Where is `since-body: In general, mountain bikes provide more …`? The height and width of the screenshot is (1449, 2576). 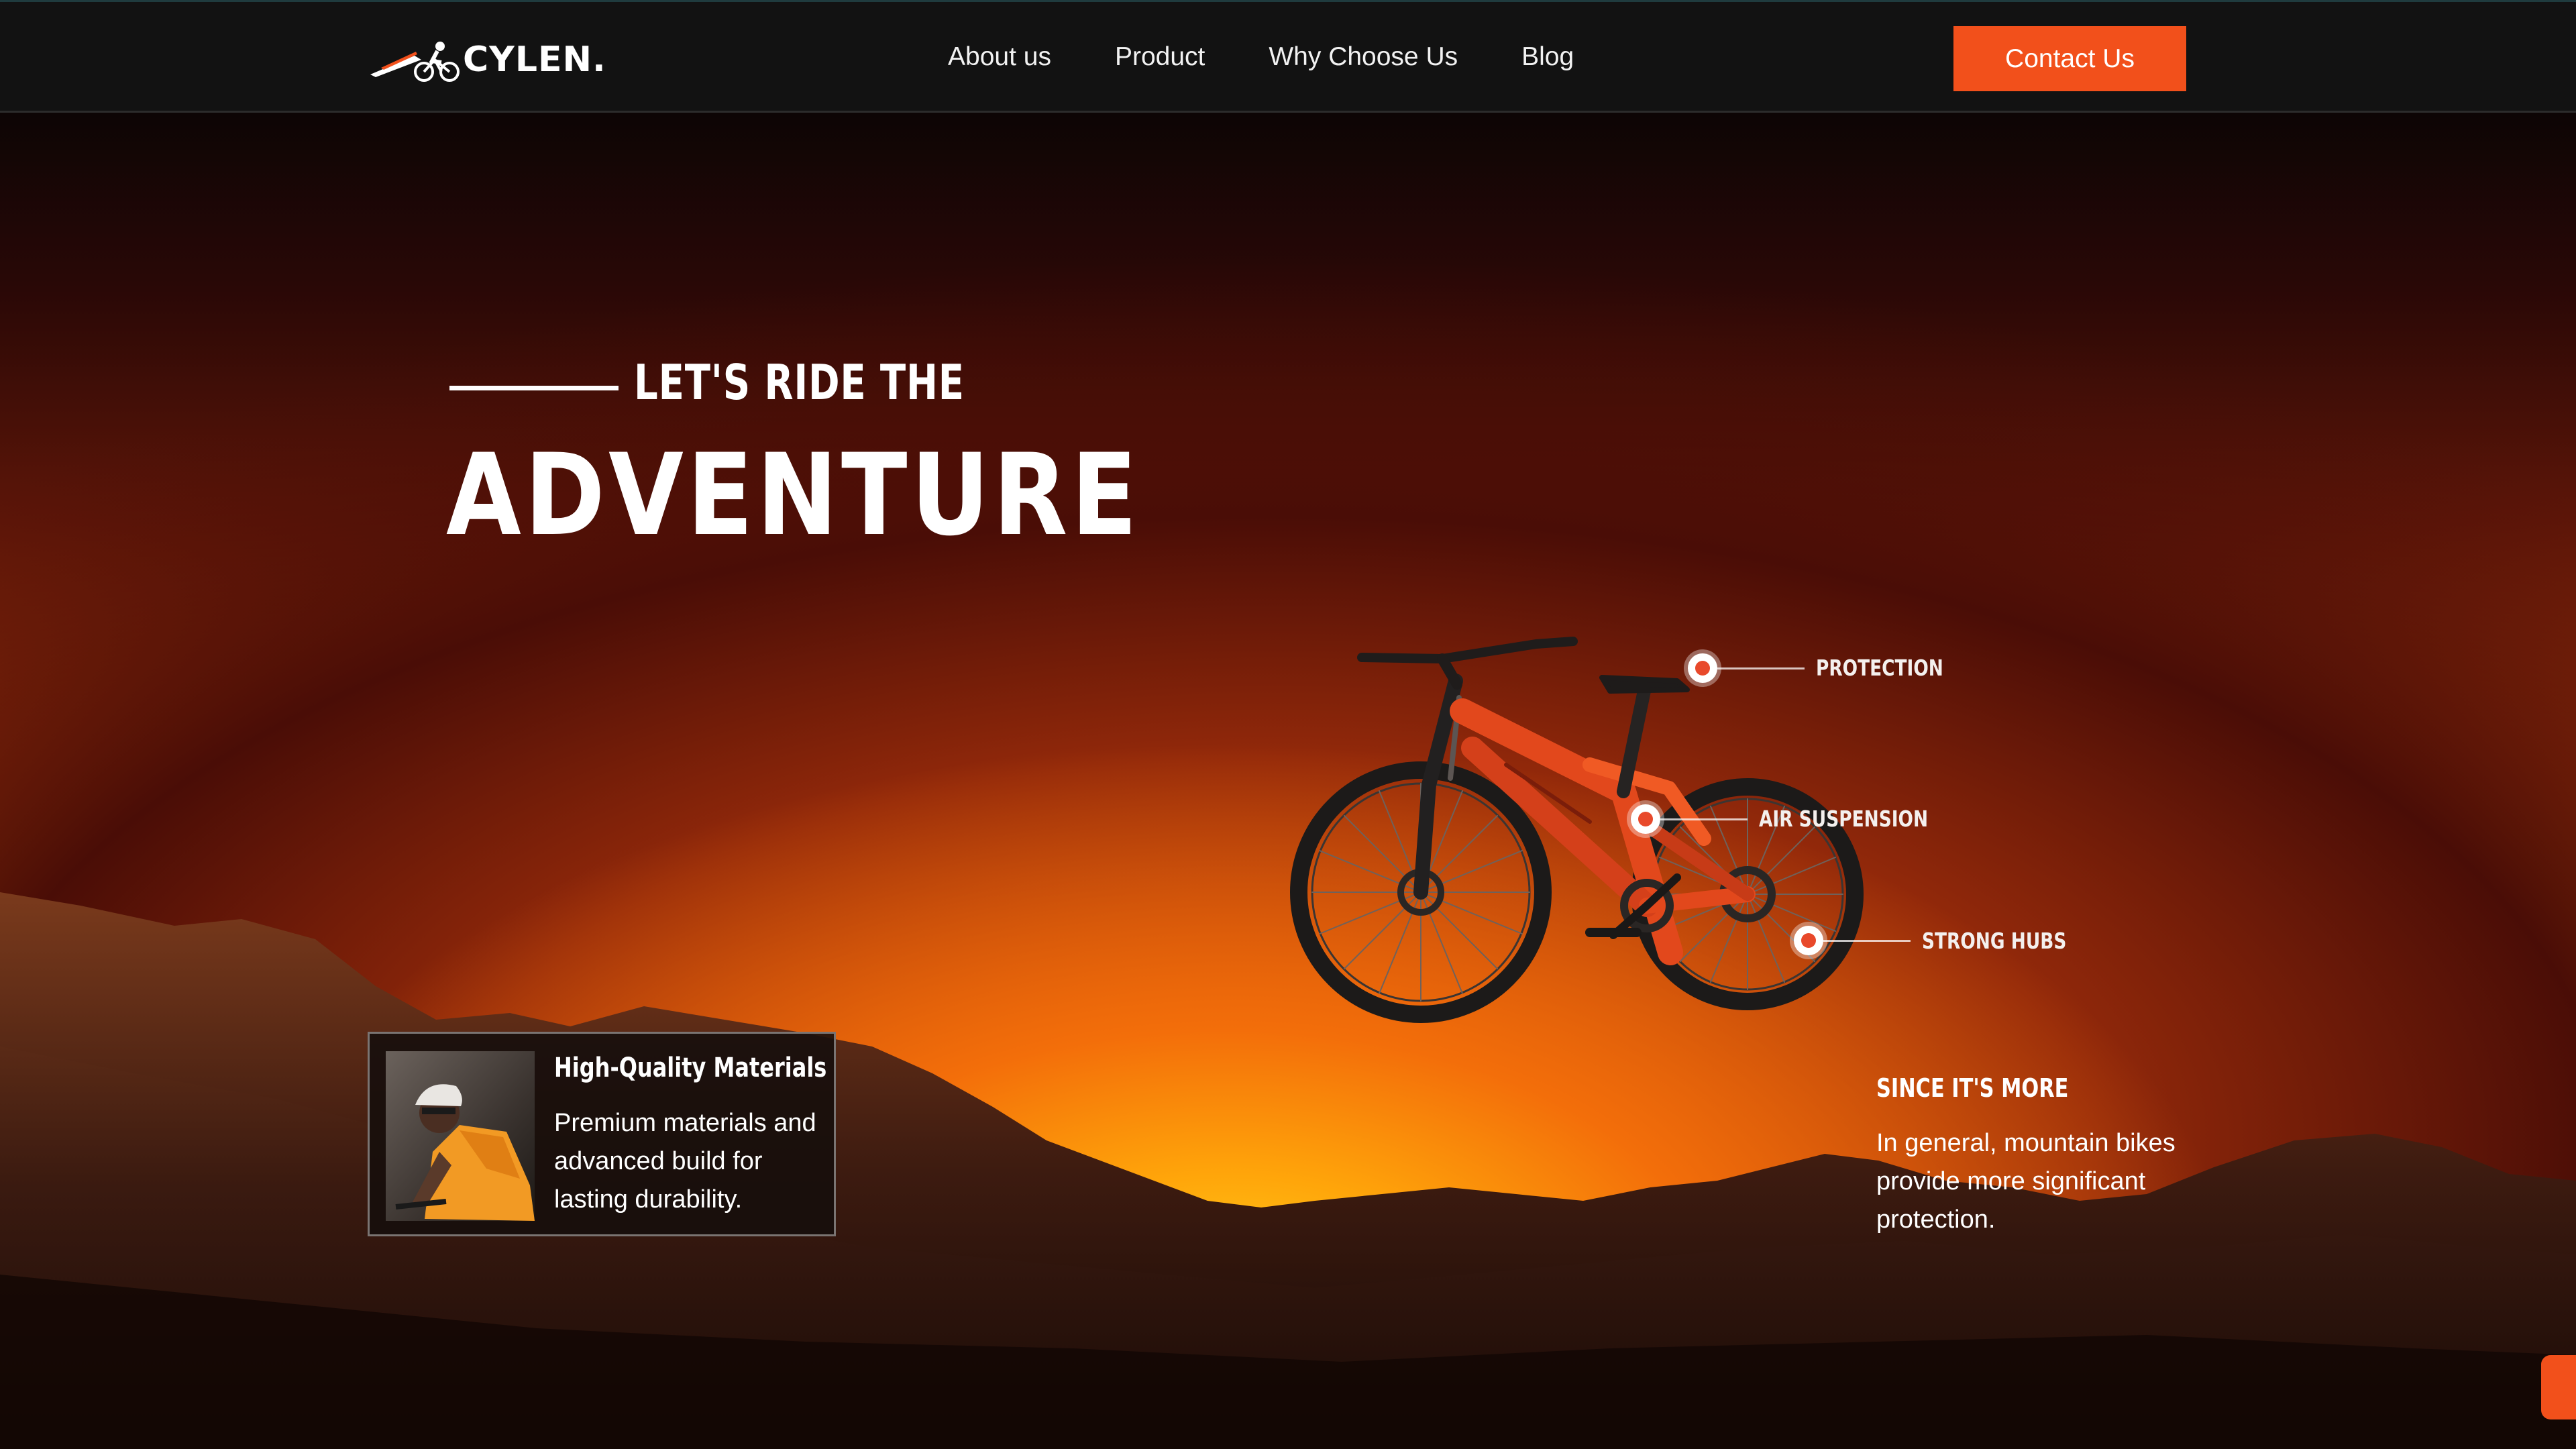 since-body: In general, mountain bikes provide more … is located at coordinates (2026, 1181).